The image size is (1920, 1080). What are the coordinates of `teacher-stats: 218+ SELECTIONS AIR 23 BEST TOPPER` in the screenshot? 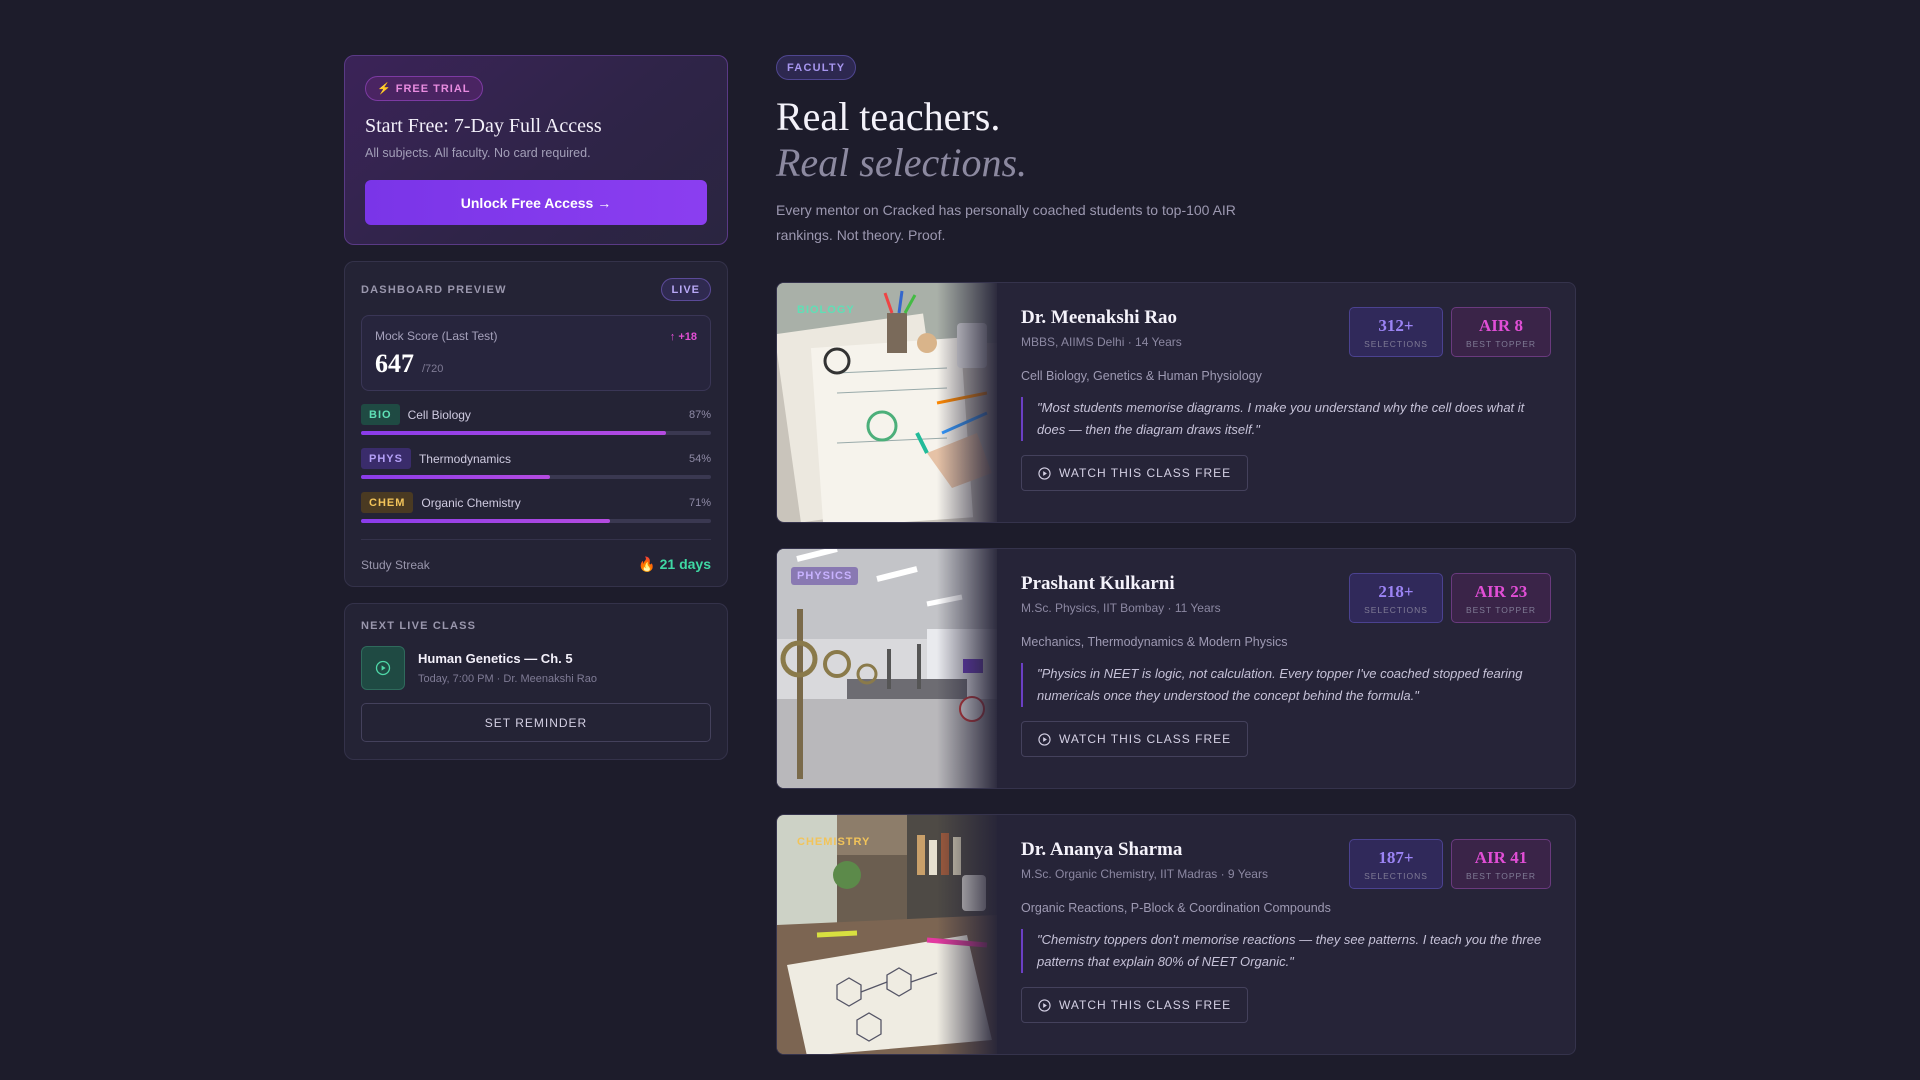 It's located at (1450, 598).